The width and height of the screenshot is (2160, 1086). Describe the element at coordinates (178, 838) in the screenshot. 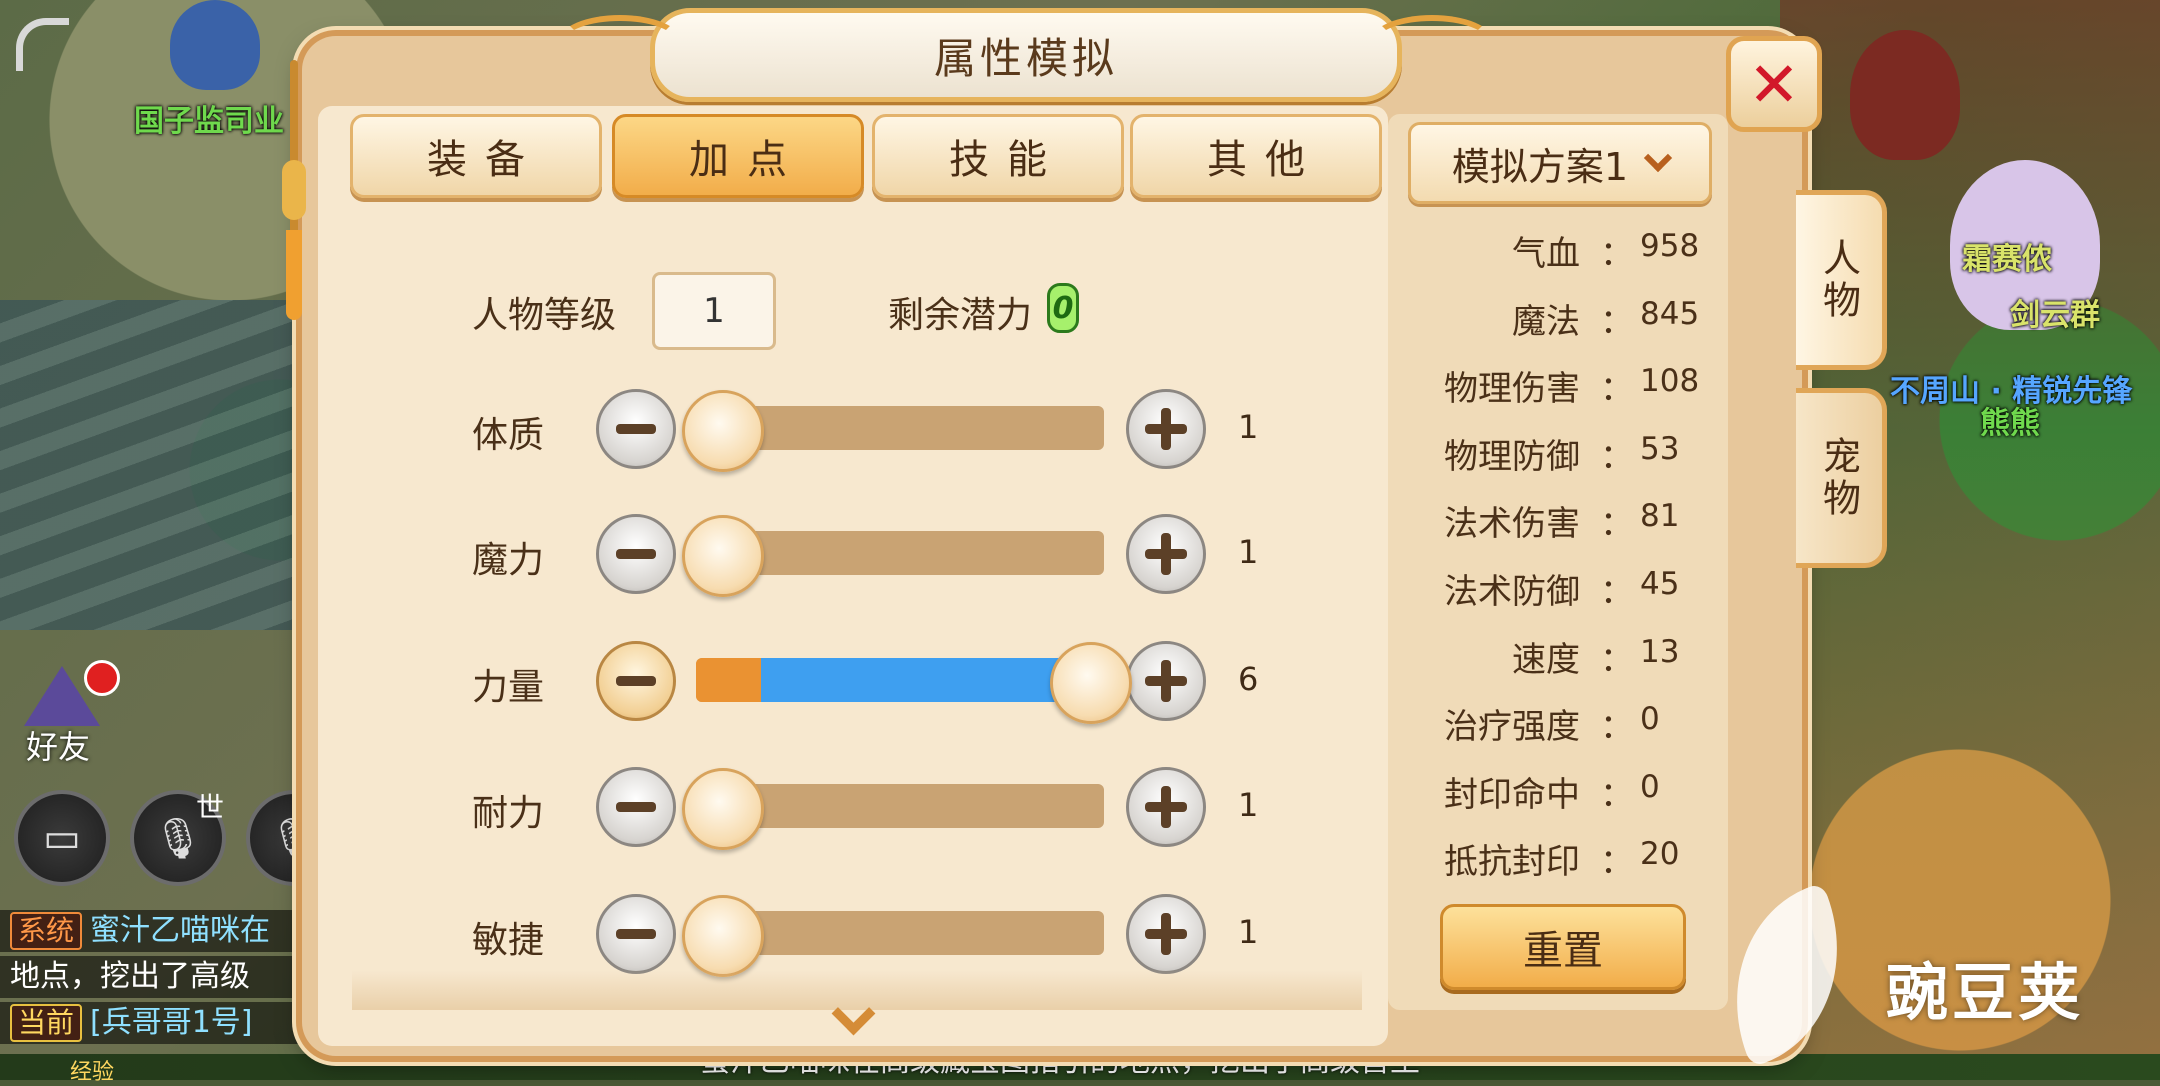

I see `voice-world-button: 🎙 世` at that location.